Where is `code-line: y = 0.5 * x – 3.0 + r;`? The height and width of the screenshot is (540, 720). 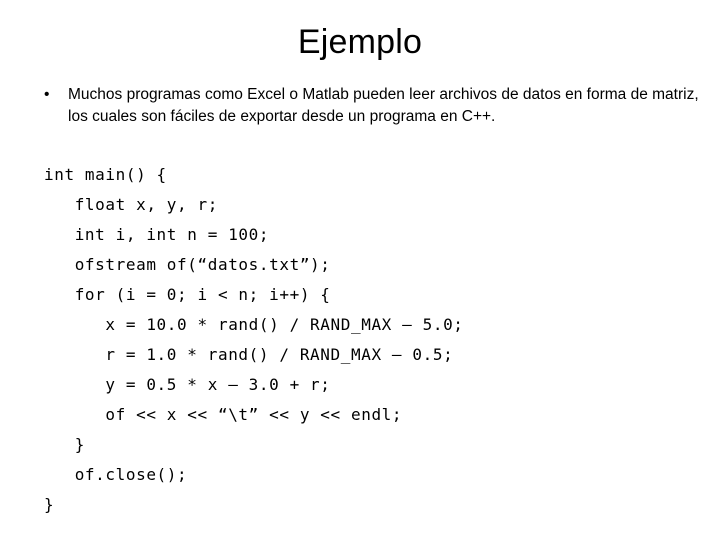
code-line: y = 0.5 * x – 3.0 + r; is located at coordinates (187, 384).